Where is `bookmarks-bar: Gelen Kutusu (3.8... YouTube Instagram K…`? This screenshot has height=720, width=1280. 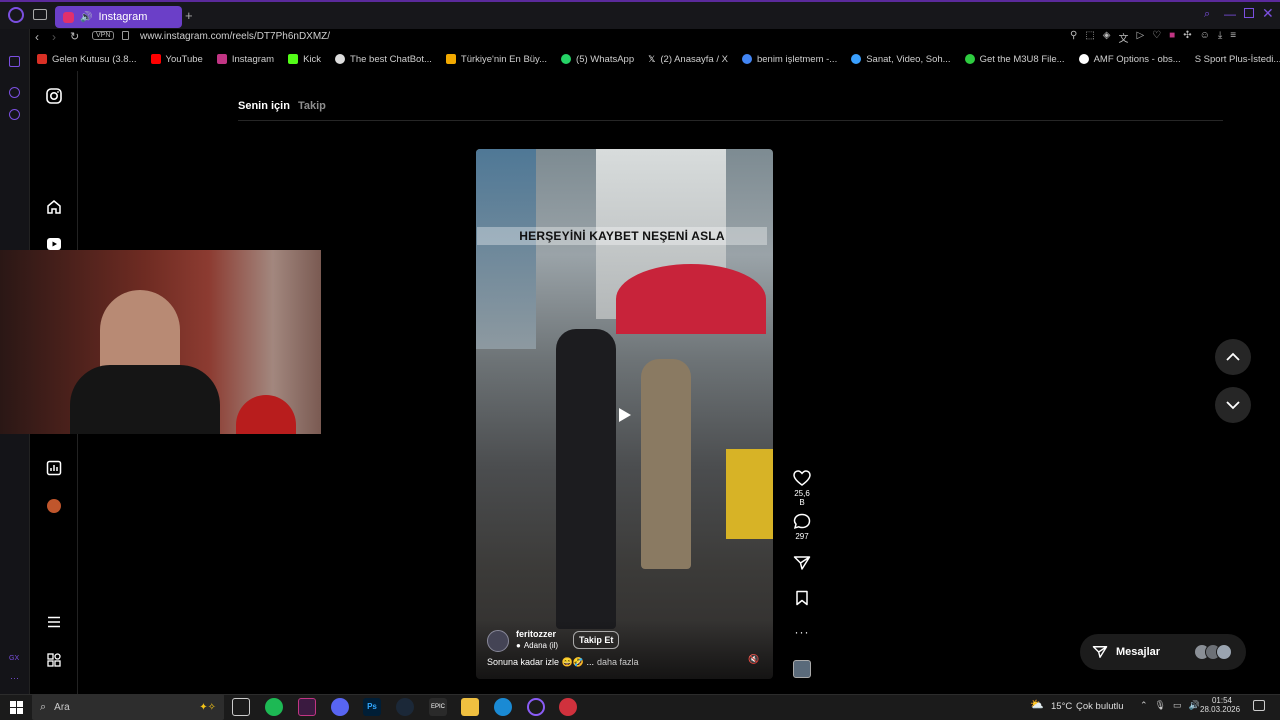
bookmarks-bar: Gelen Kutusu (3.8... YouTube Instagram K… is located at coordinates (655, 59).